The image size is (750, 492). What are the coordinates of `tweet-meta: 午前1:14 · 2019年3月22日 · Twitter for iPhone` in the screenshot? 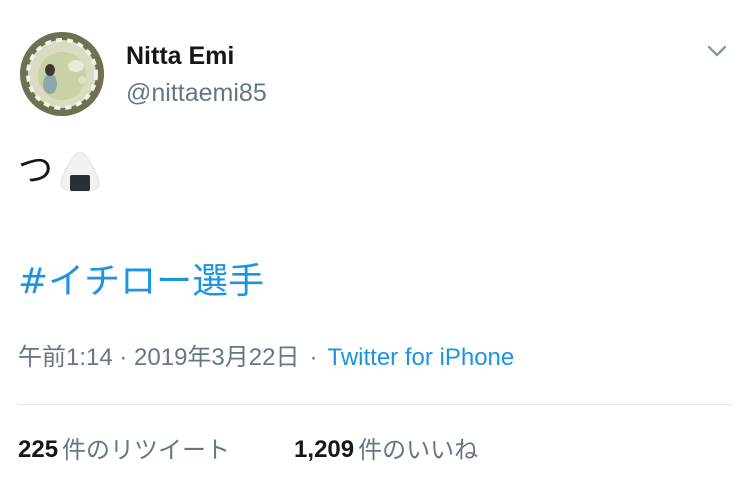 It's located at (266, 358).